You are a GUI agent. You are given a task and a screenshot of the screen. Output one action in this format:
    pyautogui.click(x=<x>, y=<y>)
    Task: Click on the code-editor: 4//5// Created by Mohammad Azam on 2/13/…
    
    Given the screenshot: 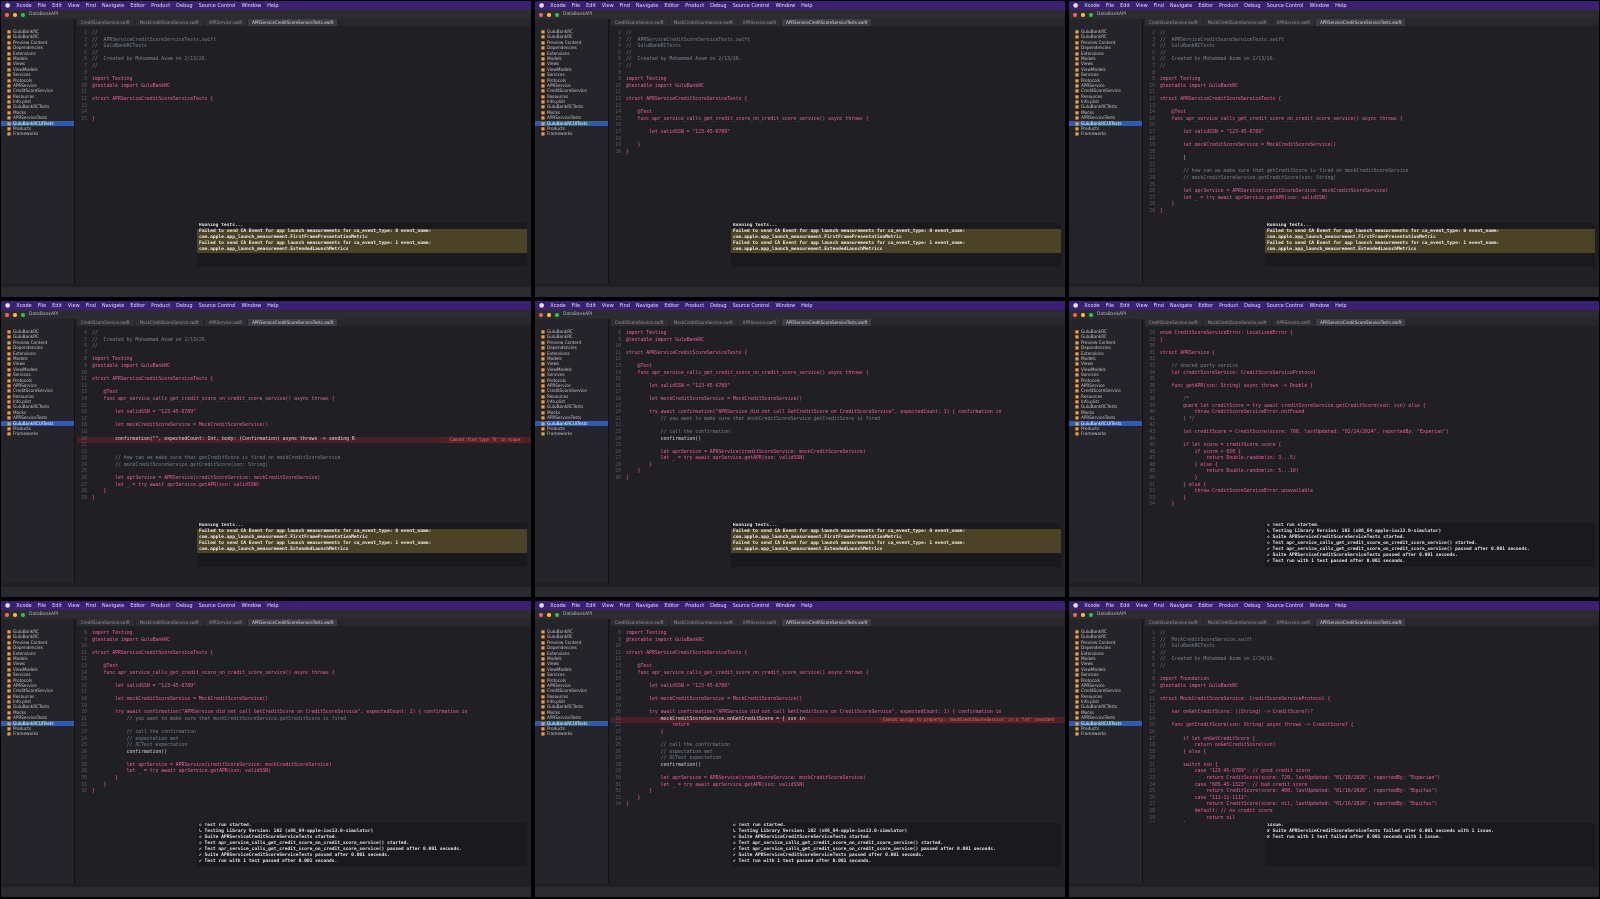 What is the action you would take?
    pyautogui.click(x=304, y=424)
    